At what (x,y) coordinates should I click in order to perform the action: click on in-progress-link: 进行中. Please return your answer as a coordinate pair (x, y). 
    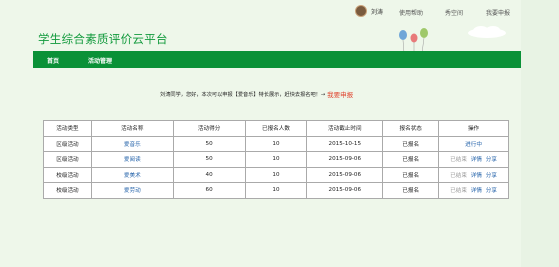
    Looking at the image, I should click on (473, 145).